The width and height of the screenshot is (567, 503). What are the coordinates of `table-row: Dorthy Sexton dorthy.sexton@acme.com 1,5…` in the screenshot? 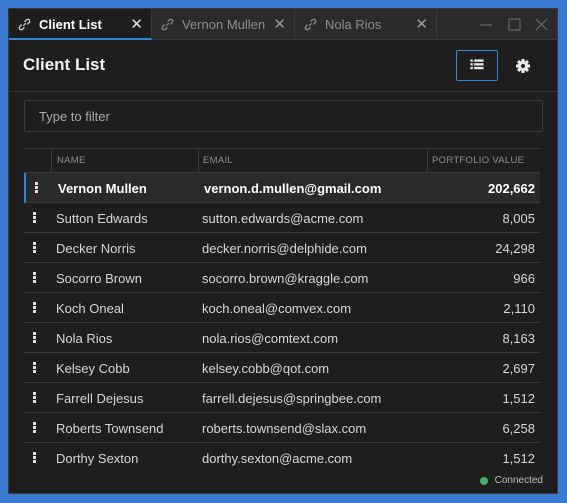 It's located at (282, 458).